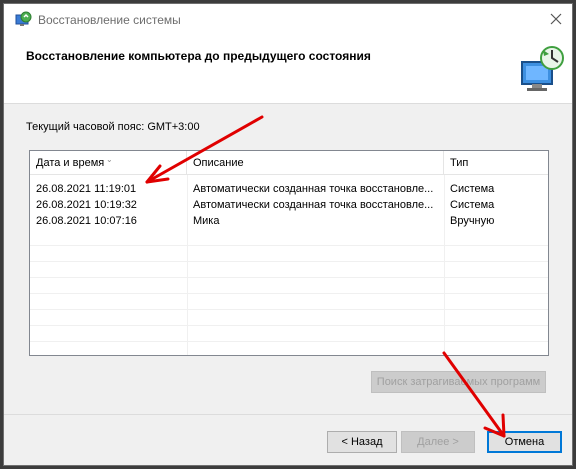 The image size is (576, 469). I want to click on column-header-type: Тип, so click(496, 163).